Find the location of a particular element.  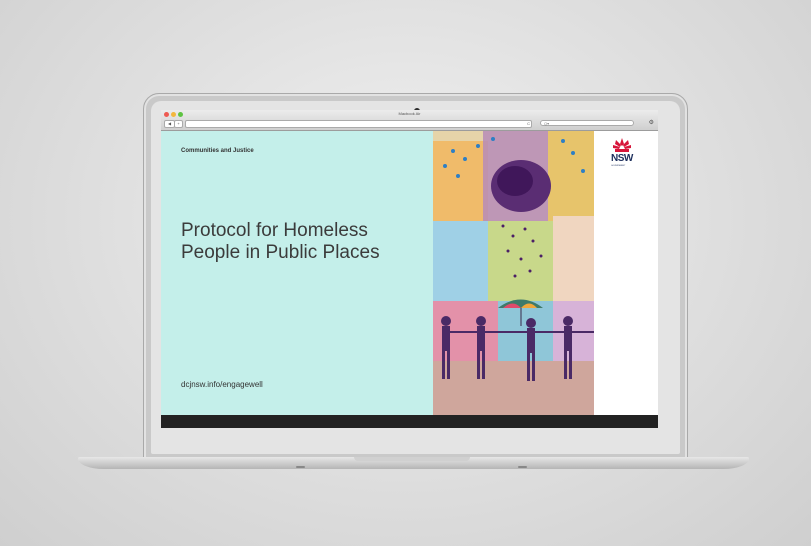

nsw-logo-text: NSW is located at coordinates (622, 158).